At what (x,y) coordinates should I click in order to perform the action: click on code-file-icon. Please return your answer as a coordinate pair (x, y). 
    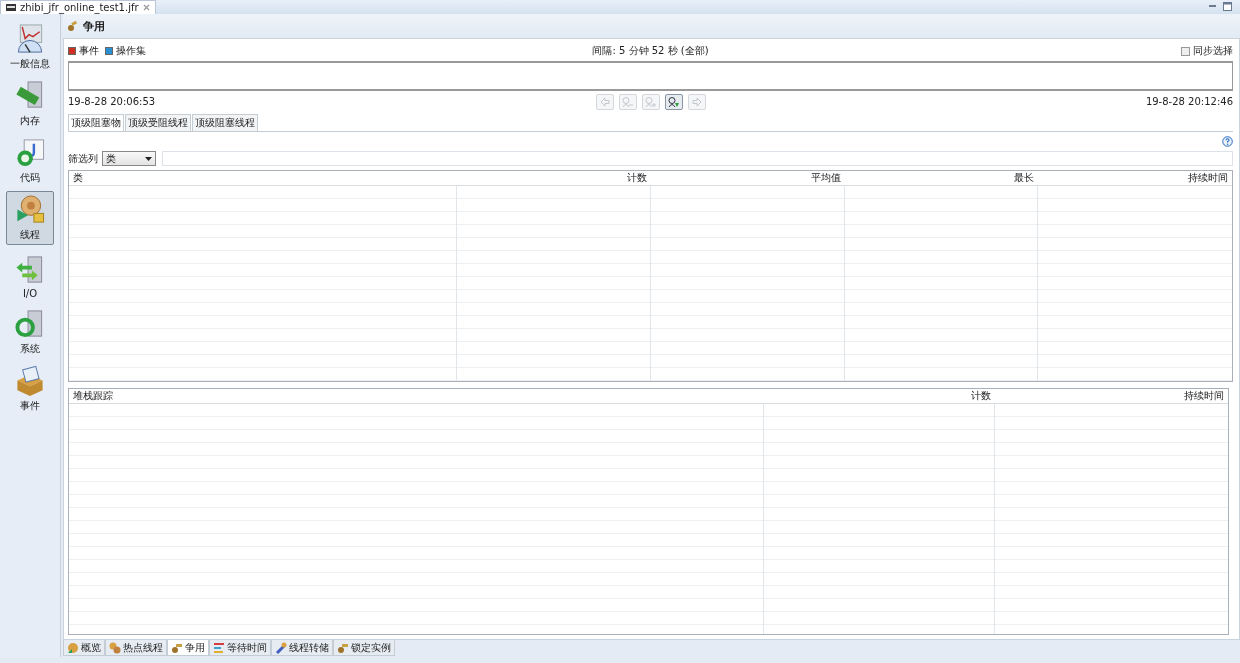
    Looking at the image, I should click on (30, 153).